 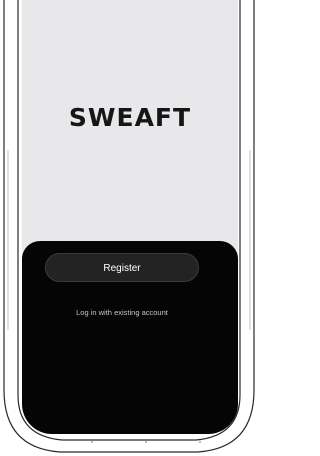 I want to click on login-existing-account-link: Log in with existing account, so click(x=122, y=312).